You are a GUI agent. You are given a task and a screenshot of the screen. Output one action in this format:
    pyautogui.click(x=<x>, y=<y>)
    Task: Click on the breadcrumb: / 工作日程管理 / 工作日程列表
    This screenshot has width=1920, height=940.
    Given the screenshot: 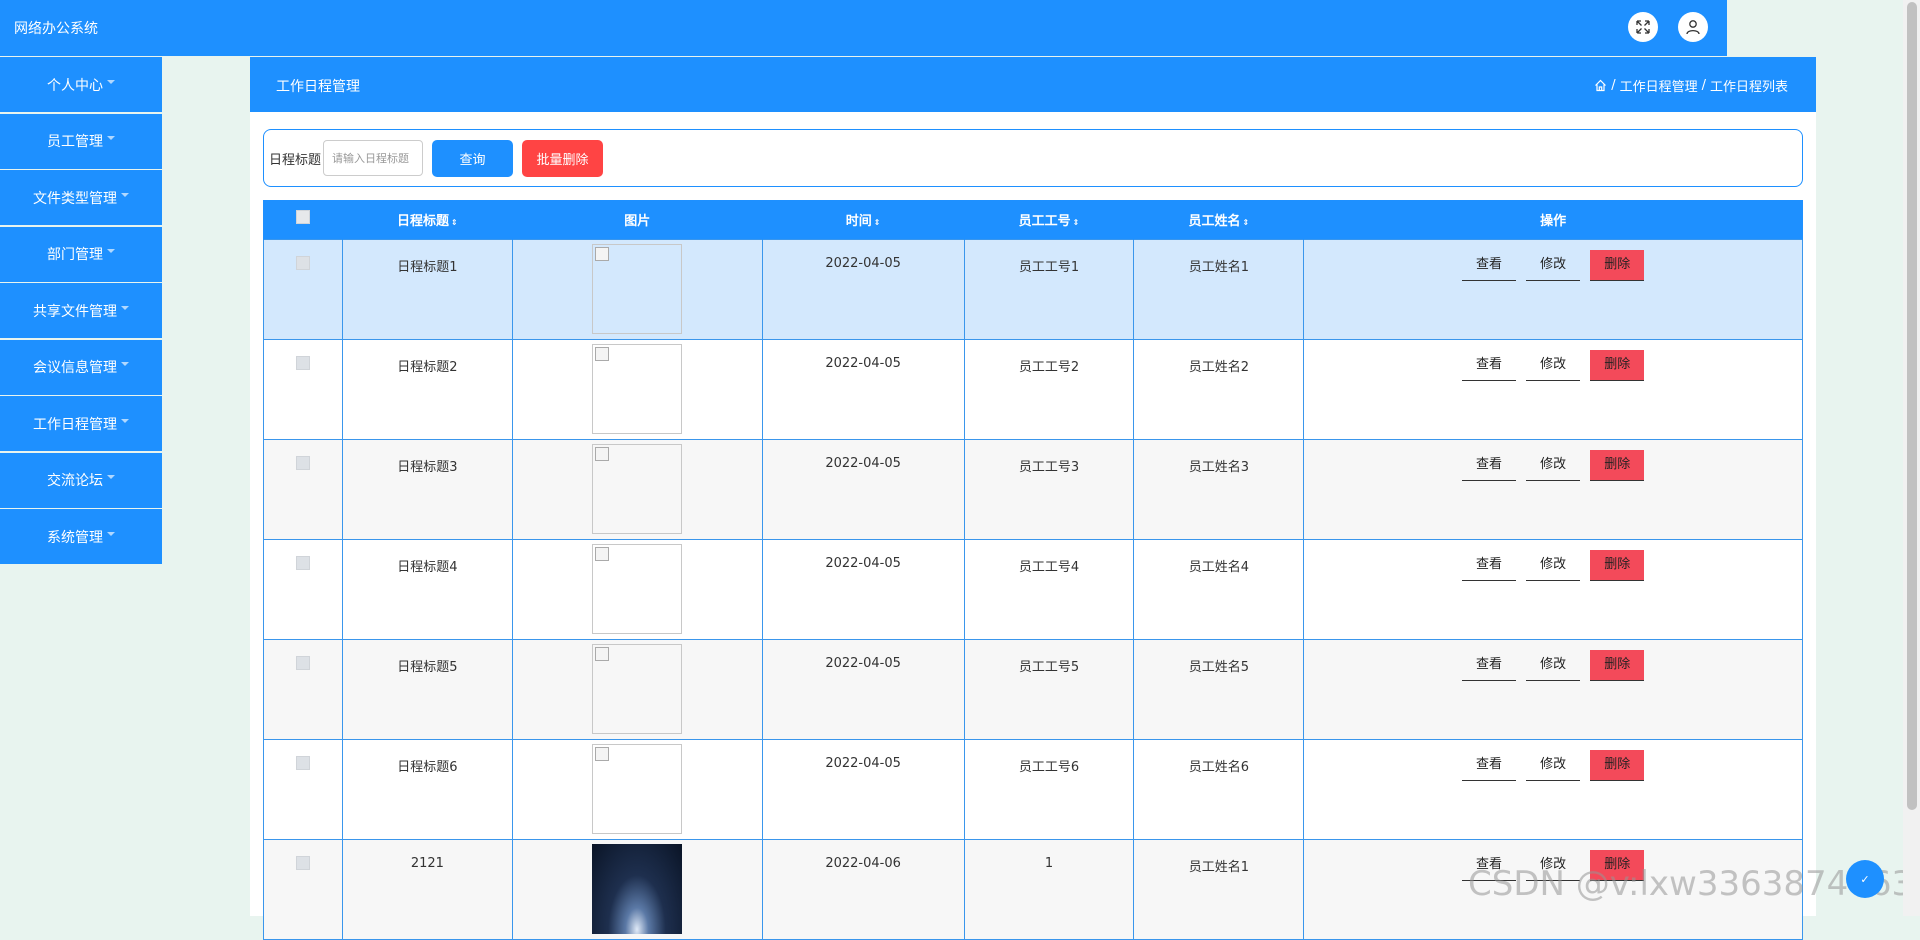 What is the action you would take?
    pyautogui.click(x=1691, y=85)
    